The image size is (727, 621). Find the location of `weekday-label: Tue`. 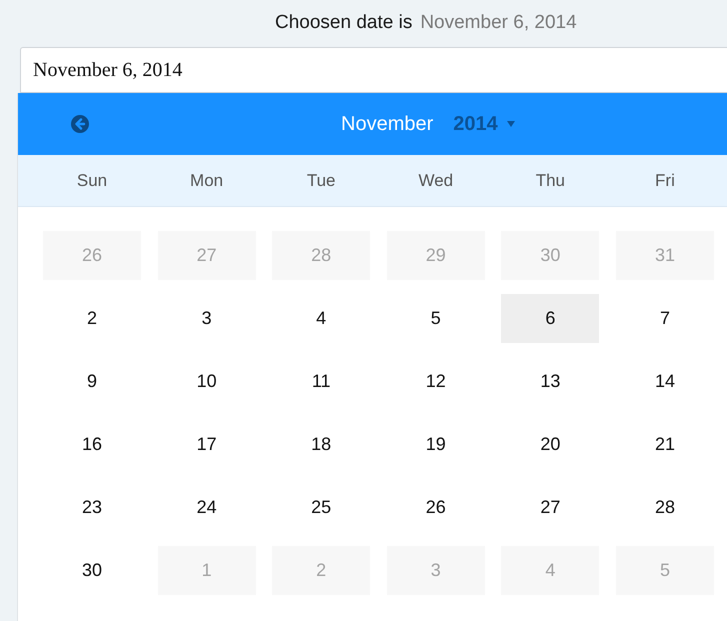

weekday-label: Tue is located at coordinates (321, 181).